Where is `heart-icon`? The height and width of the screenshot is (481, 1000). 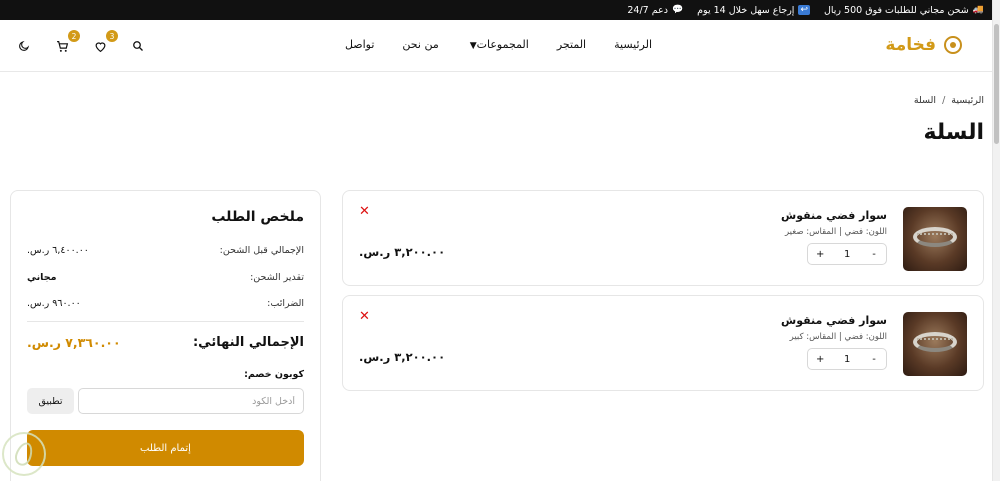 heart-icon is located at coordinates (100, 46).